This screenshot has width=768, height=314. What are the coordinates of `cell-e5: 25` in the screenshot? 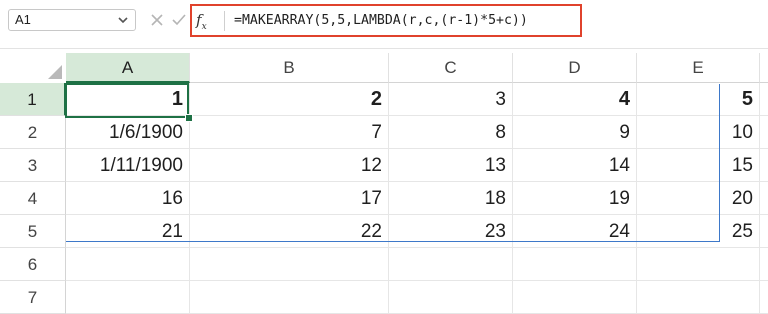 It's located at (698, 231).